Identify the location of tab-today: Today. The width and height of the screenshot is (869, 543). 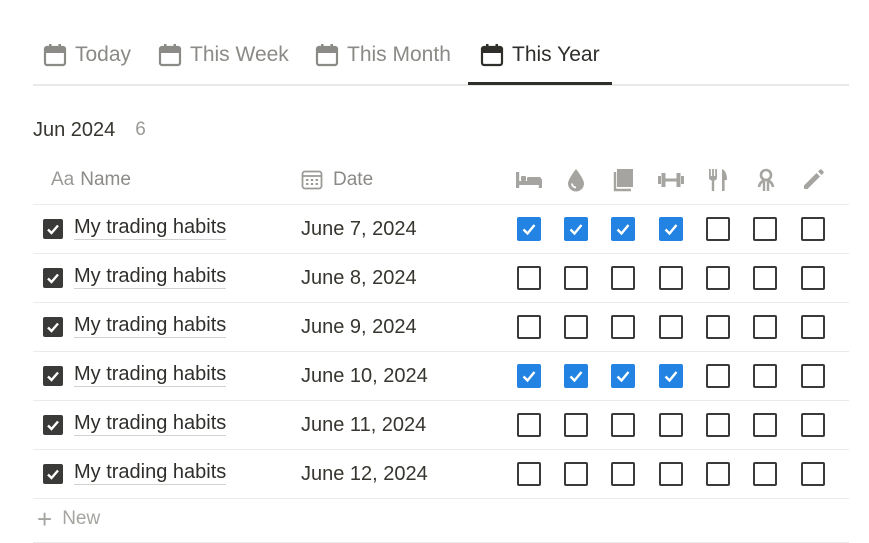
(87, 55).